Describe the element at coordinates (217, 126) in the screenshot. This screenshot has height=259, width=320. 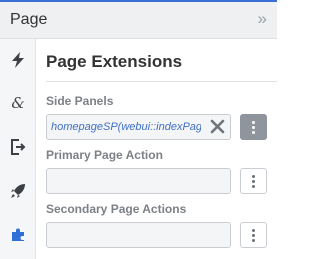
I see `clear-icon` at that location.